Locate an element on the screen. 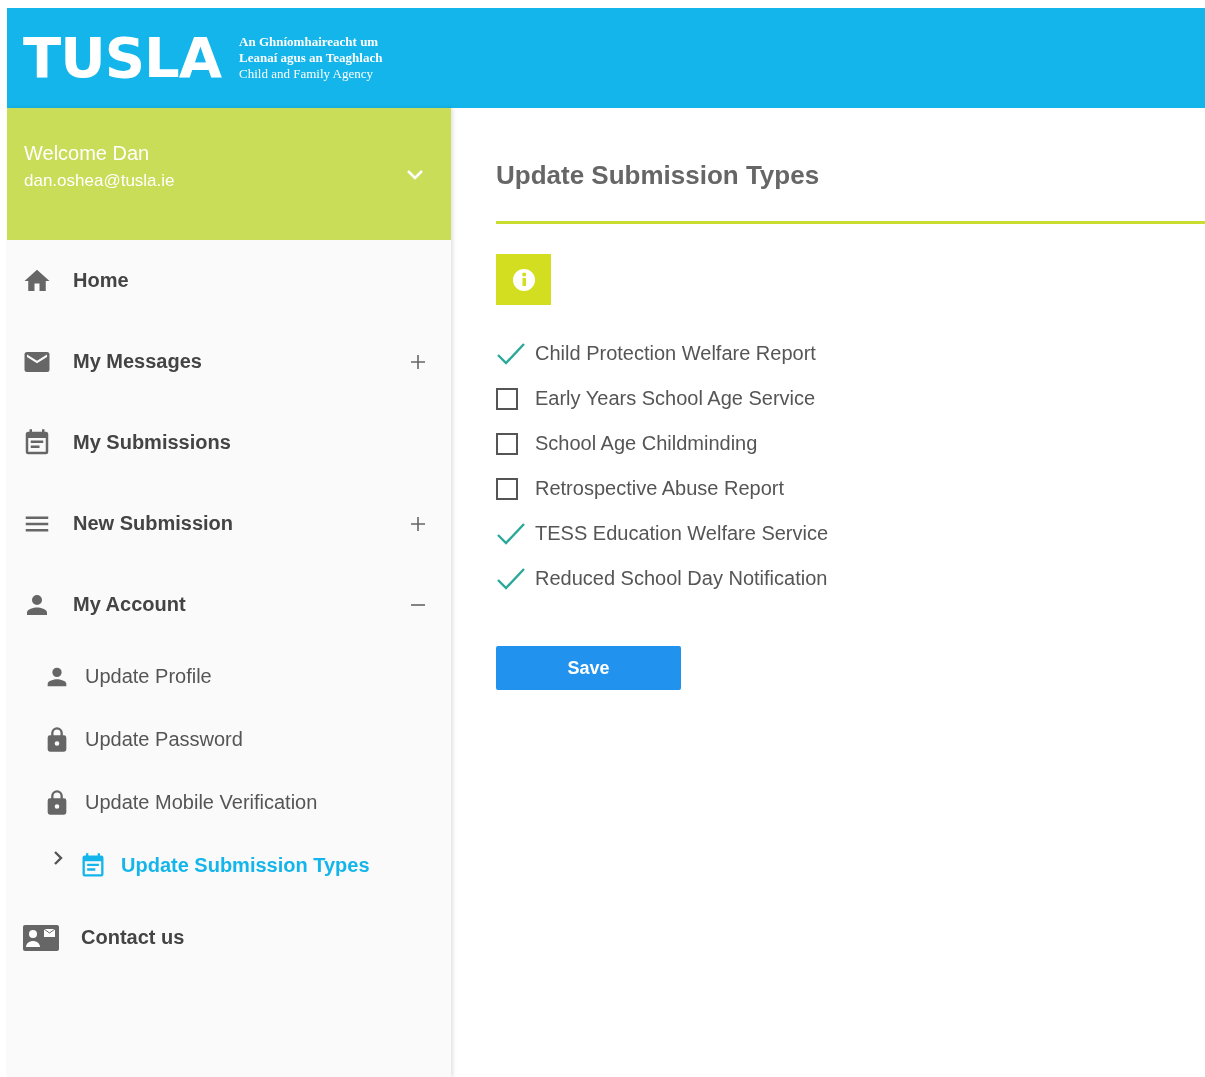  nav-subitem: Update Profile is located at coordinates (229, 676).